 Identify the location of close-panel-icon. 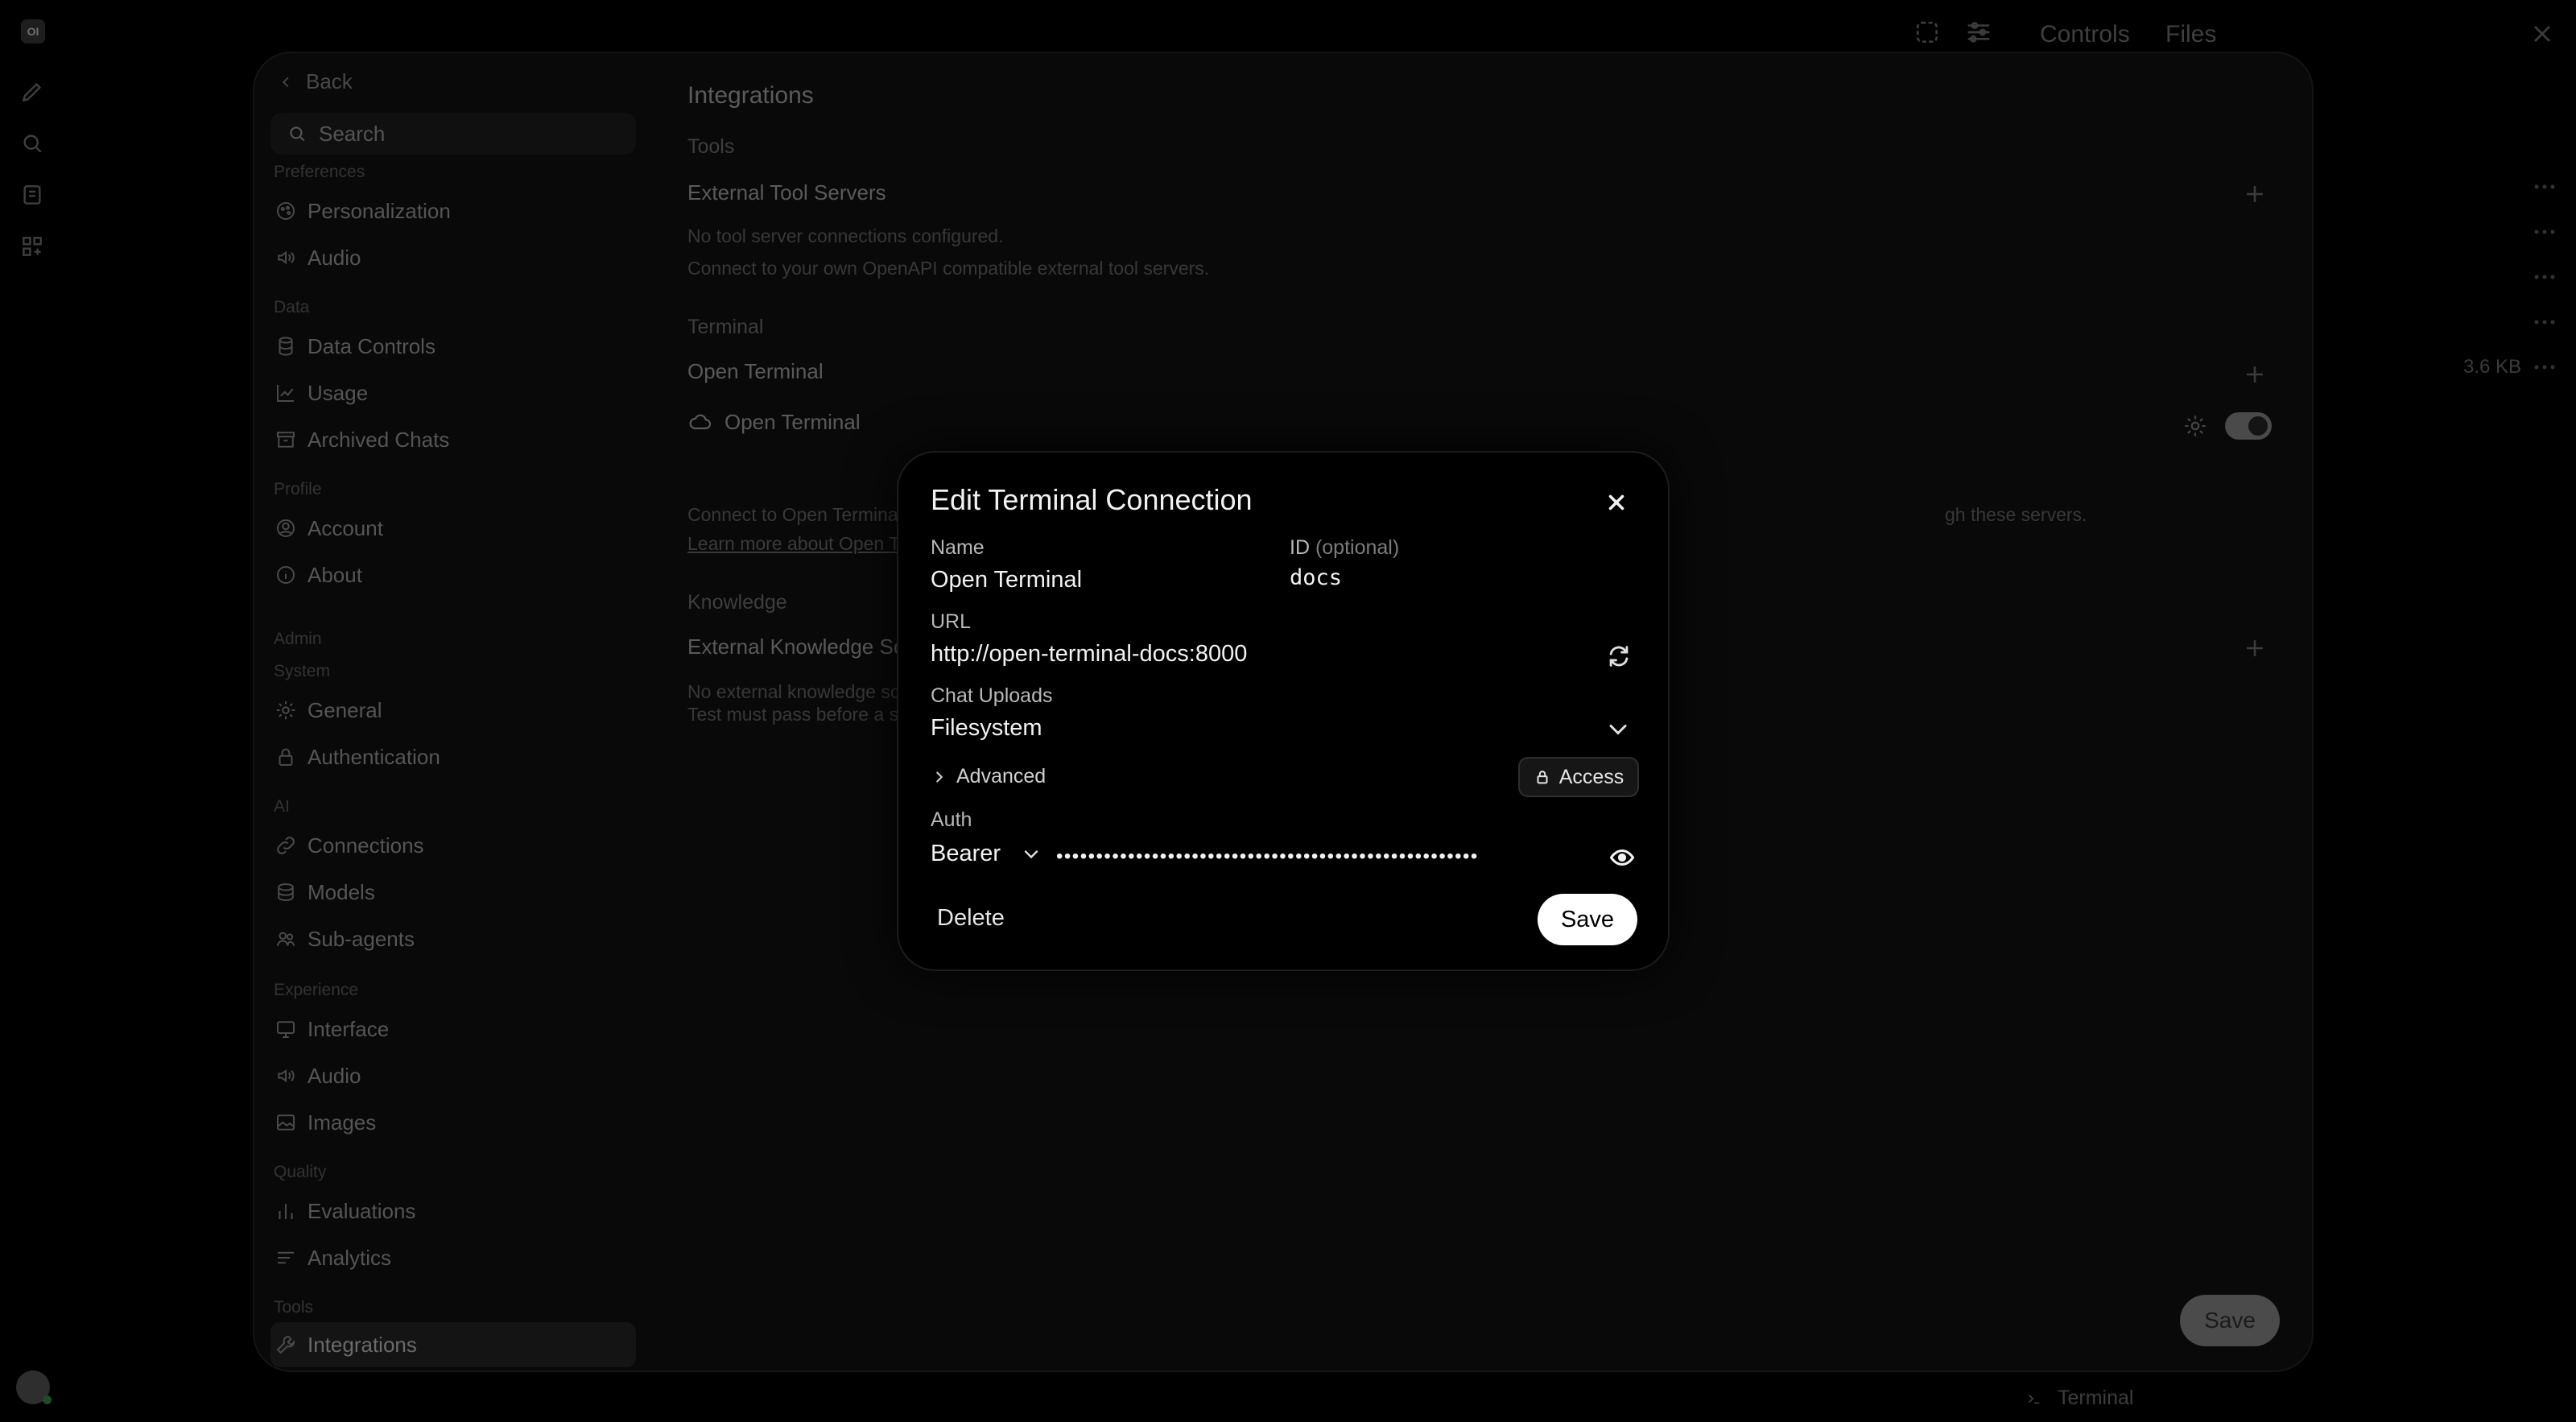
(2542, 33).